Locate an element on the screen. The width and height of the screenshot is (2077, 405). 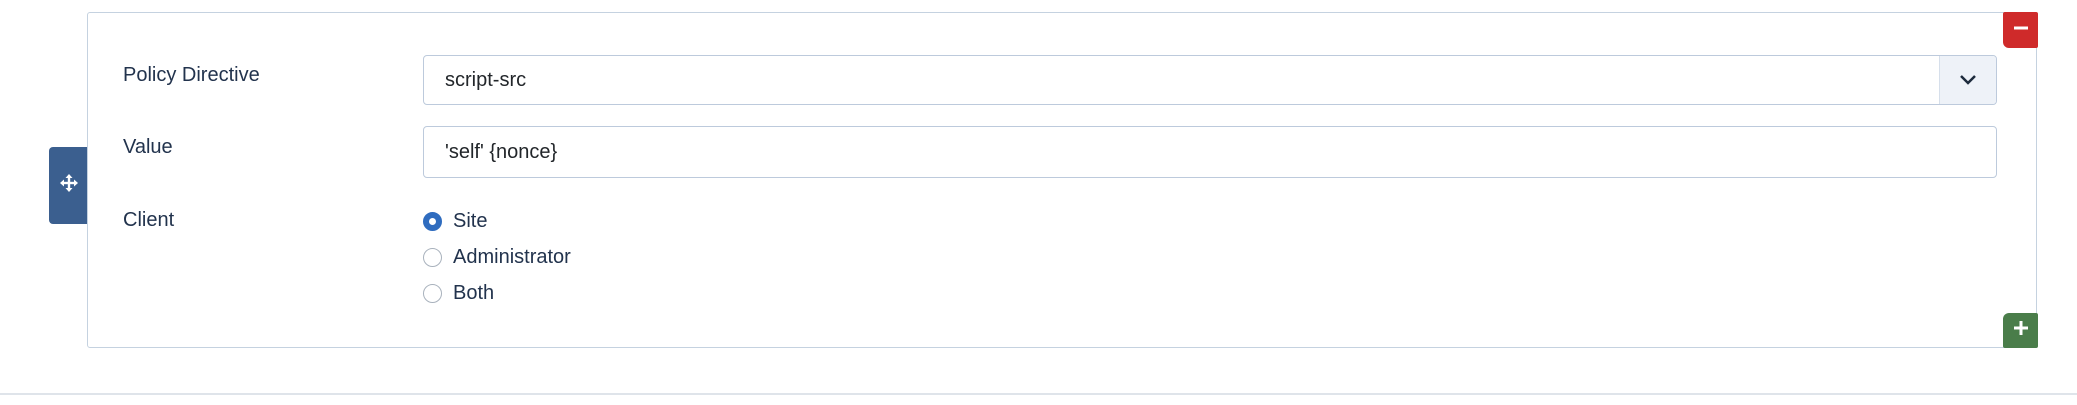
policy-directive-label: Policy Directive is located at coordinates (191, 75).